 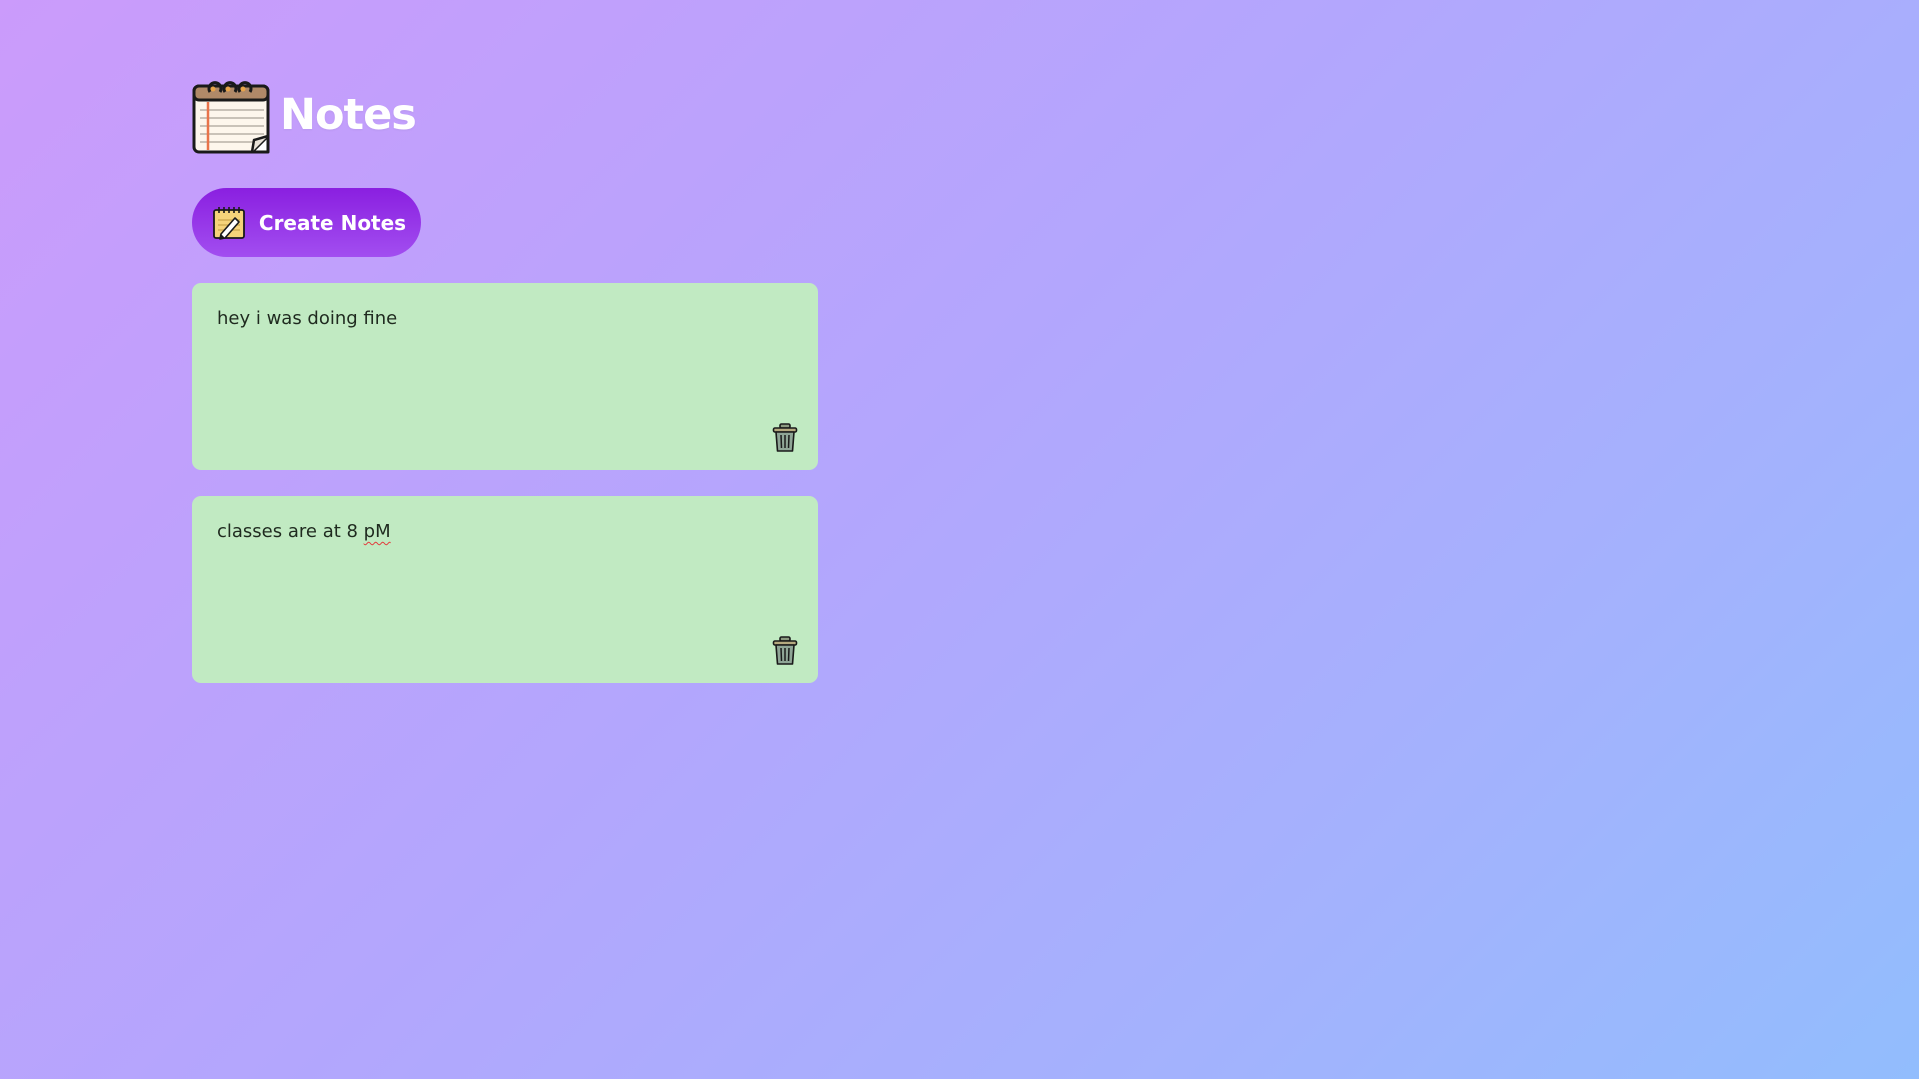 I want to click on spellcheck-flagged-word: pM, so click(x=377, y=531).